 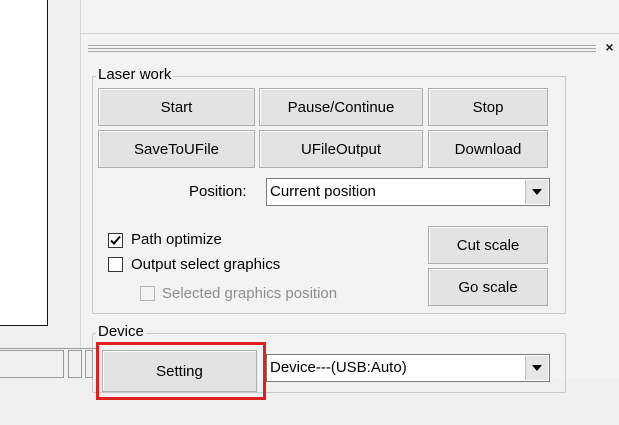 What do you see at coordinates (488, 245) in the screenshot?
I see `cut-scale-button: Cut scale` at bounding box center [488, 245].